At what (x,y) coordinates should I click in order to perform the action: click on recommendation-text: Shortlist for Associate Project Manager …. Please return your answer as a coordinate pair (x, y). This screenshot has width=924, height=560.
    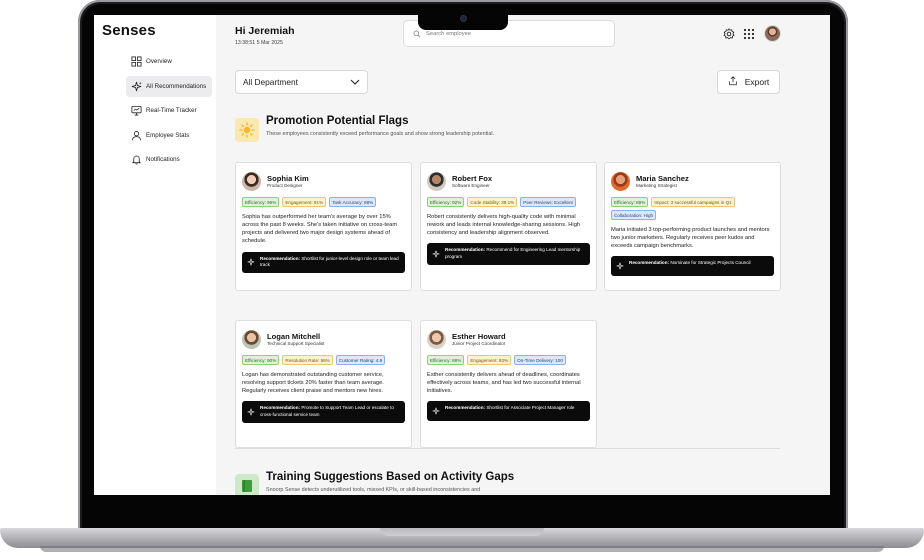
    Looking at the image, I should click on (530, 408).